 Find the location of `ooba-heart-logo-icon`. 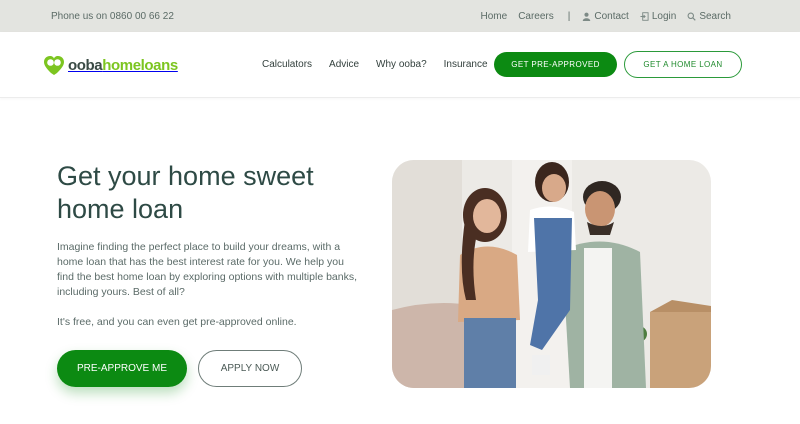

ooba-heart-logo-icon is located at coordinates (54, 65).